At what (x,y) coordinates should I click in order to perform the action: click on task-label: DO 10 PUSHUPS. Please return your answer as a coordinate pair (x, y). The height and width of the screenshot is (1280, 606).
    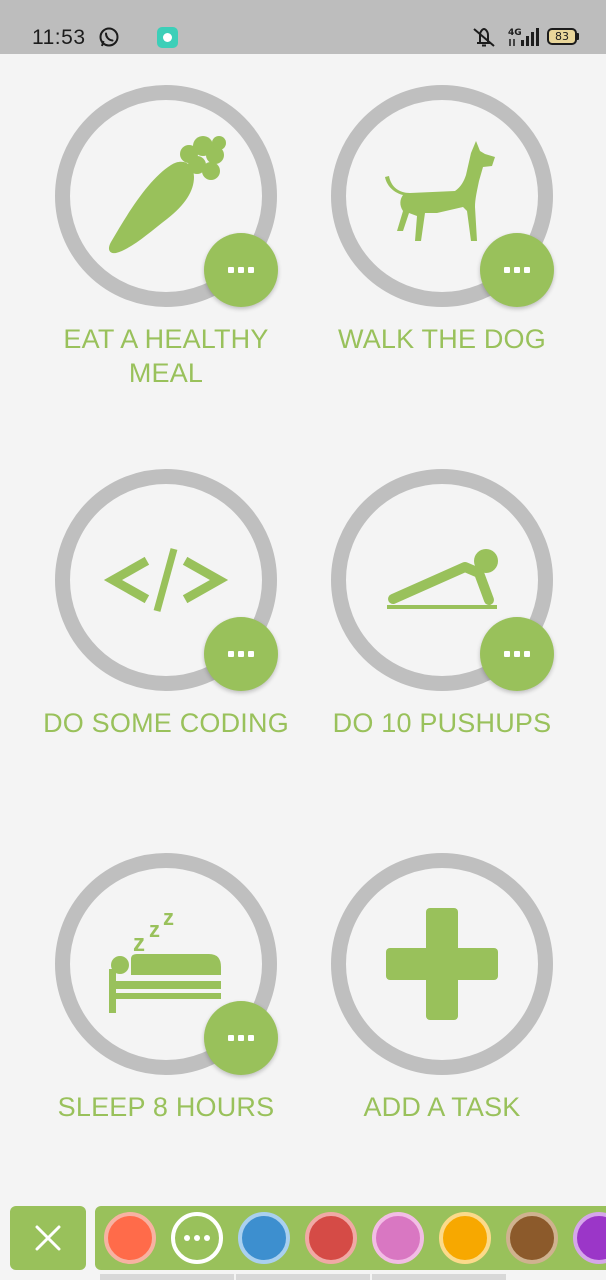
    Looking at the image, I should click on (442, 723).